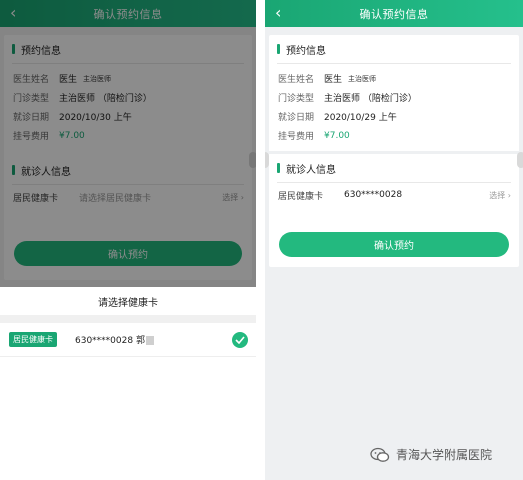 Image resolution: width=523 pixels, height=480 pixels. I want to click on select-label: 选择, so click(497, 195).